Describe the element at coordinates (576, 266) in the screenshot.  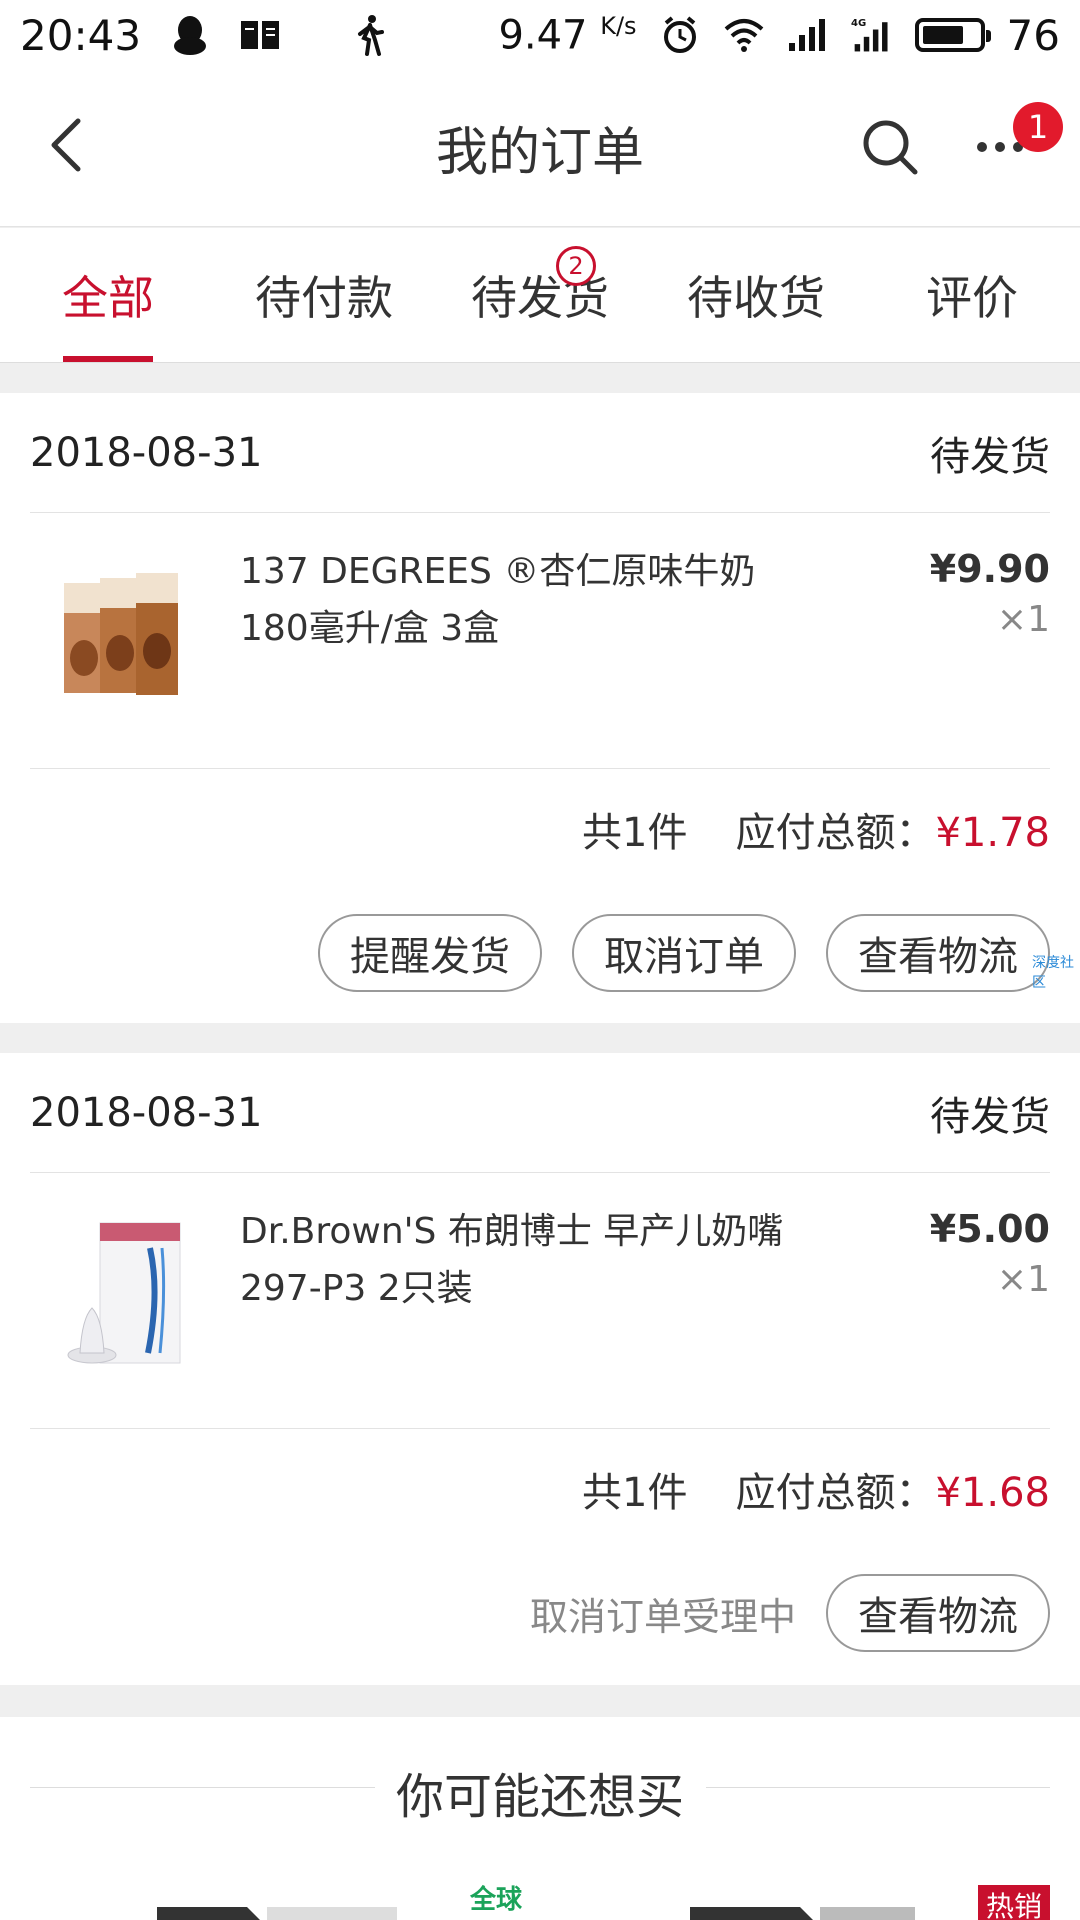
I see `tab-badge: 2` at that location.